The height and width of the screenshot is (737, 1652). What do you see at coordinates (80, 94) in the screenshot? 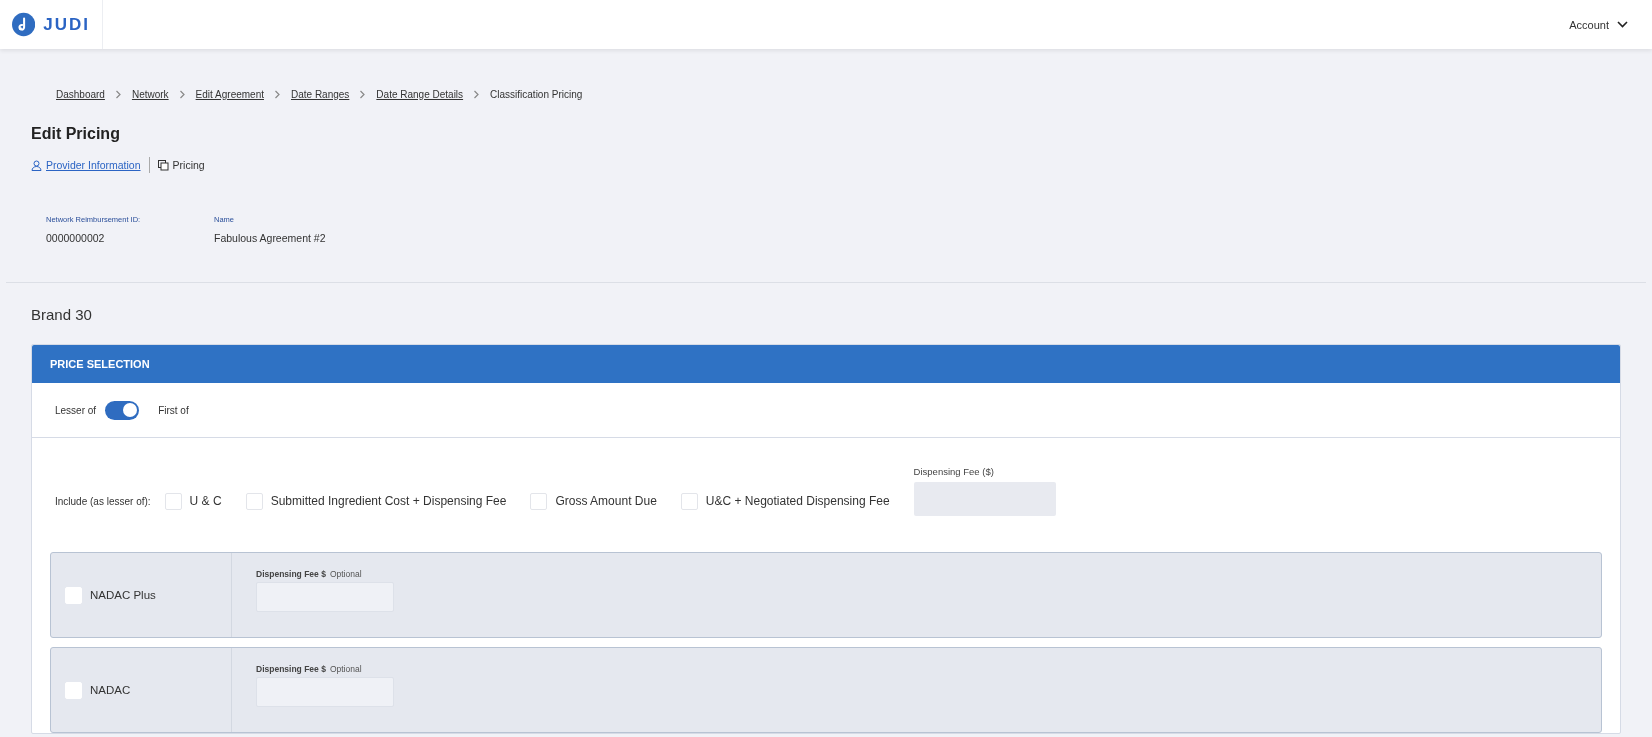
I see `breadcrumb-link: Dashboard` at bounding box center [80, 94].